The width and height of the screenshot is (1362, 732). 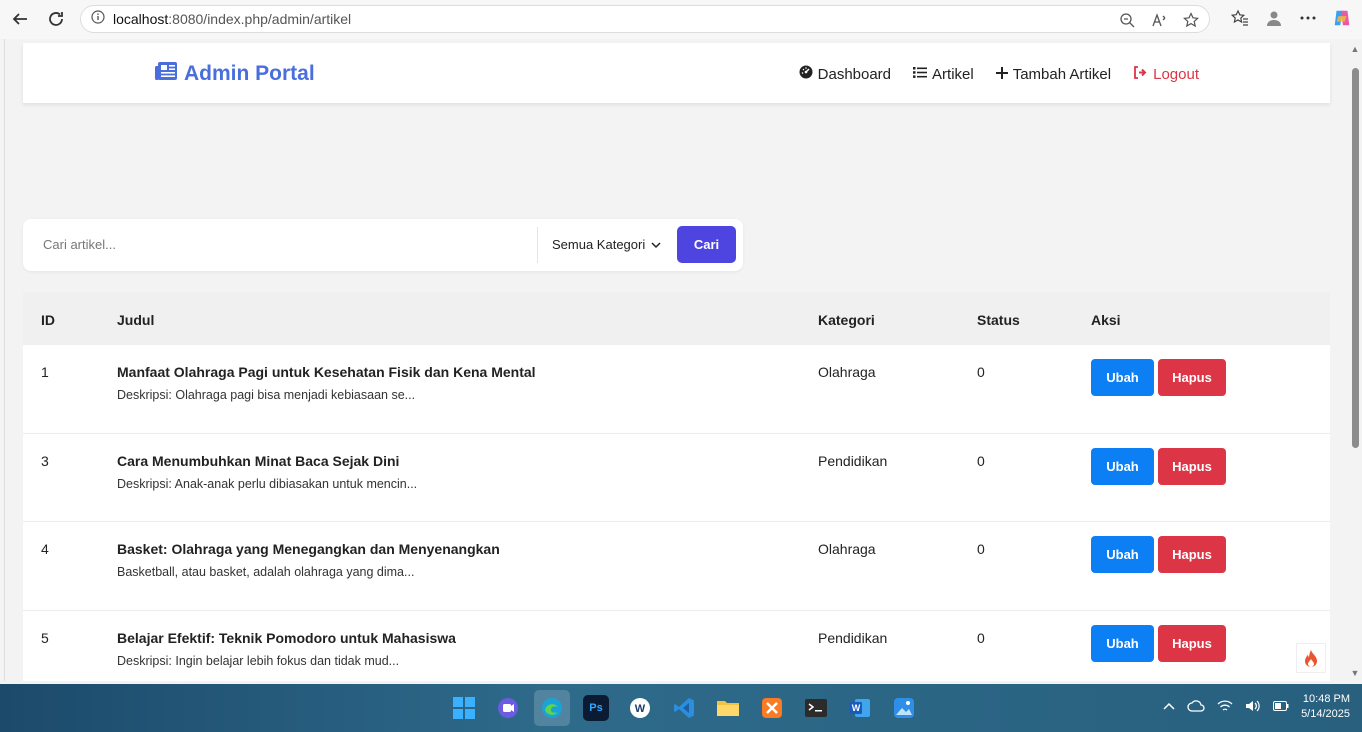 What do you see at coordinates (706, 244) in the screenshot?
I see `search-button: Cari` at bounding box center [706, 244].